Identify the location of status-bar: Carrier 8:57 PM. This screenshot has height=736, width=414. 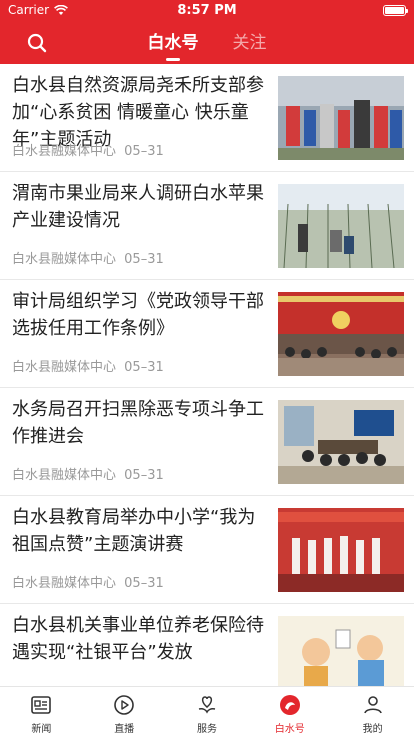
(207, 10).